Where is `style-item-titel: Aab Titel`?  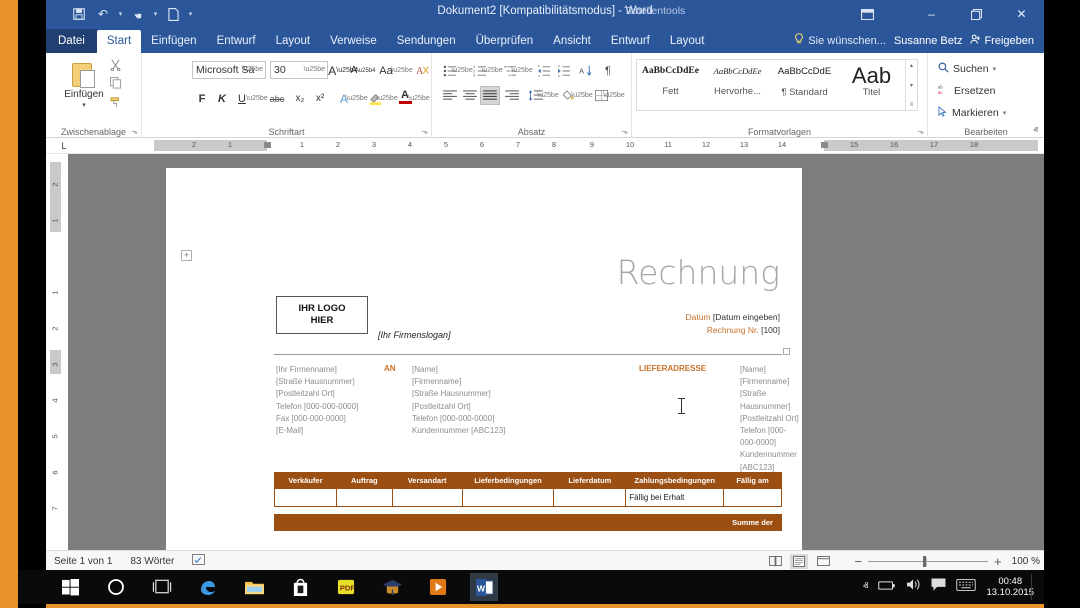 style-item-titel: Aab Titel is located at coordinates (871, 85).